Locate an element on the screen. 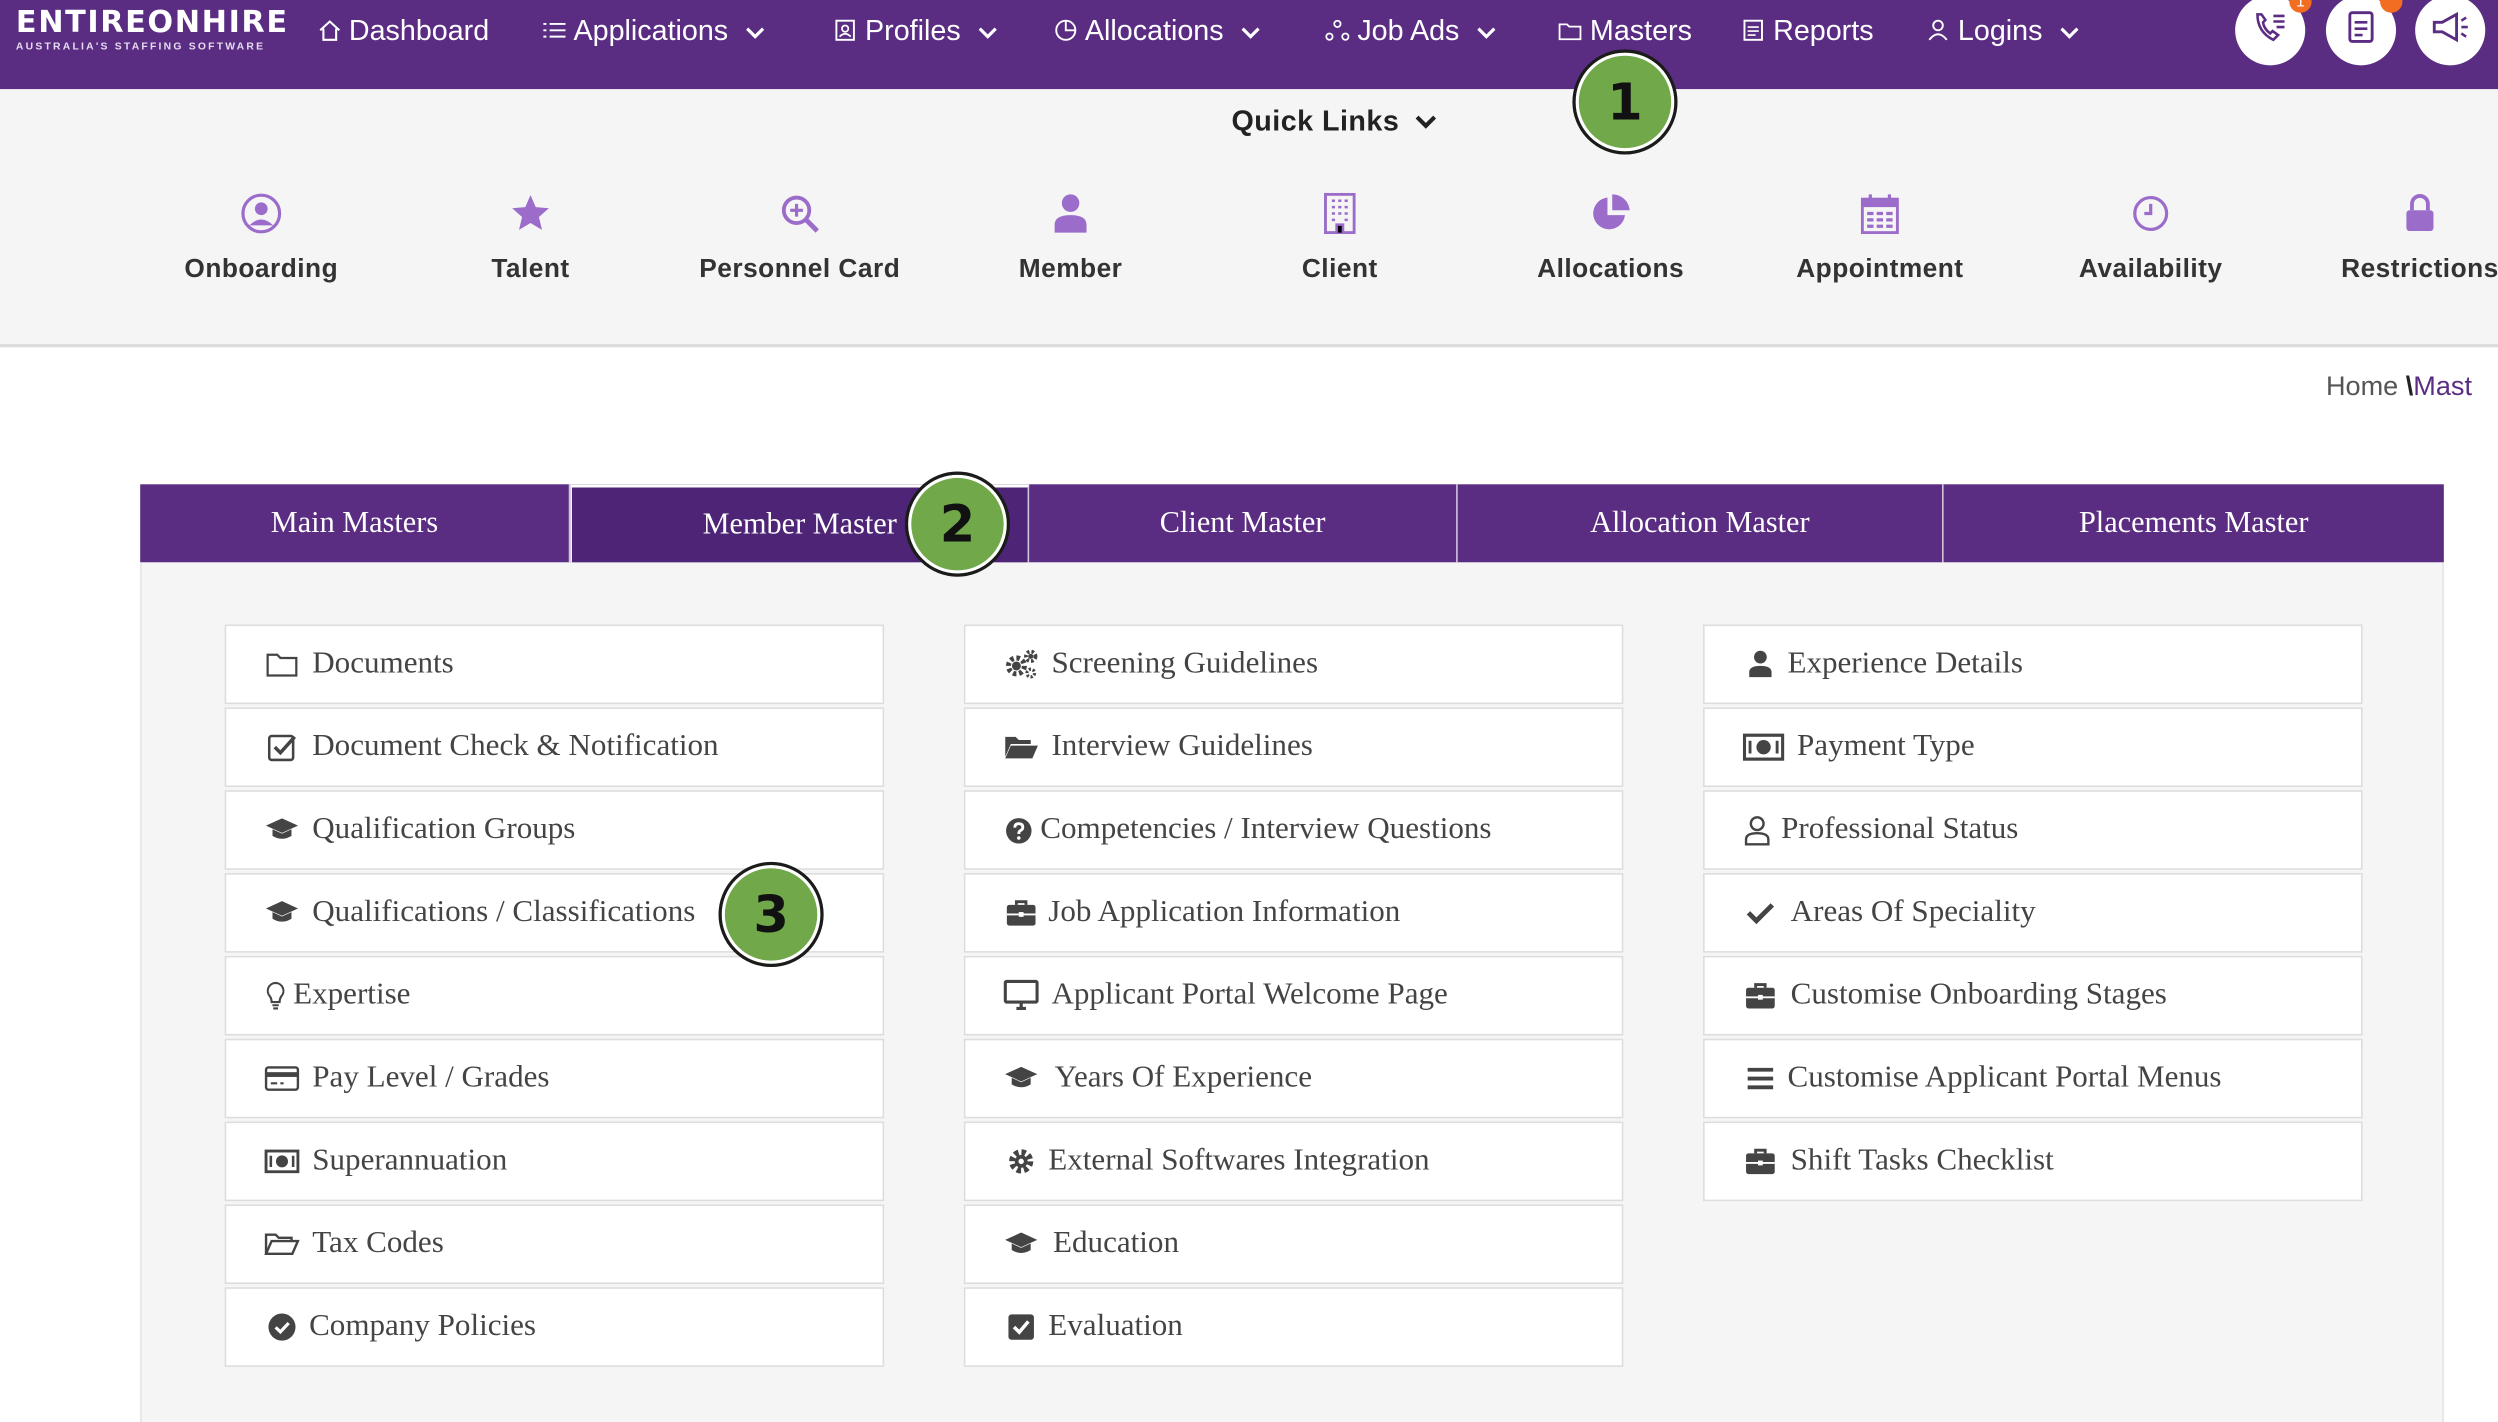  quick-link-talent: Talent is located at coordinates (530, 238).